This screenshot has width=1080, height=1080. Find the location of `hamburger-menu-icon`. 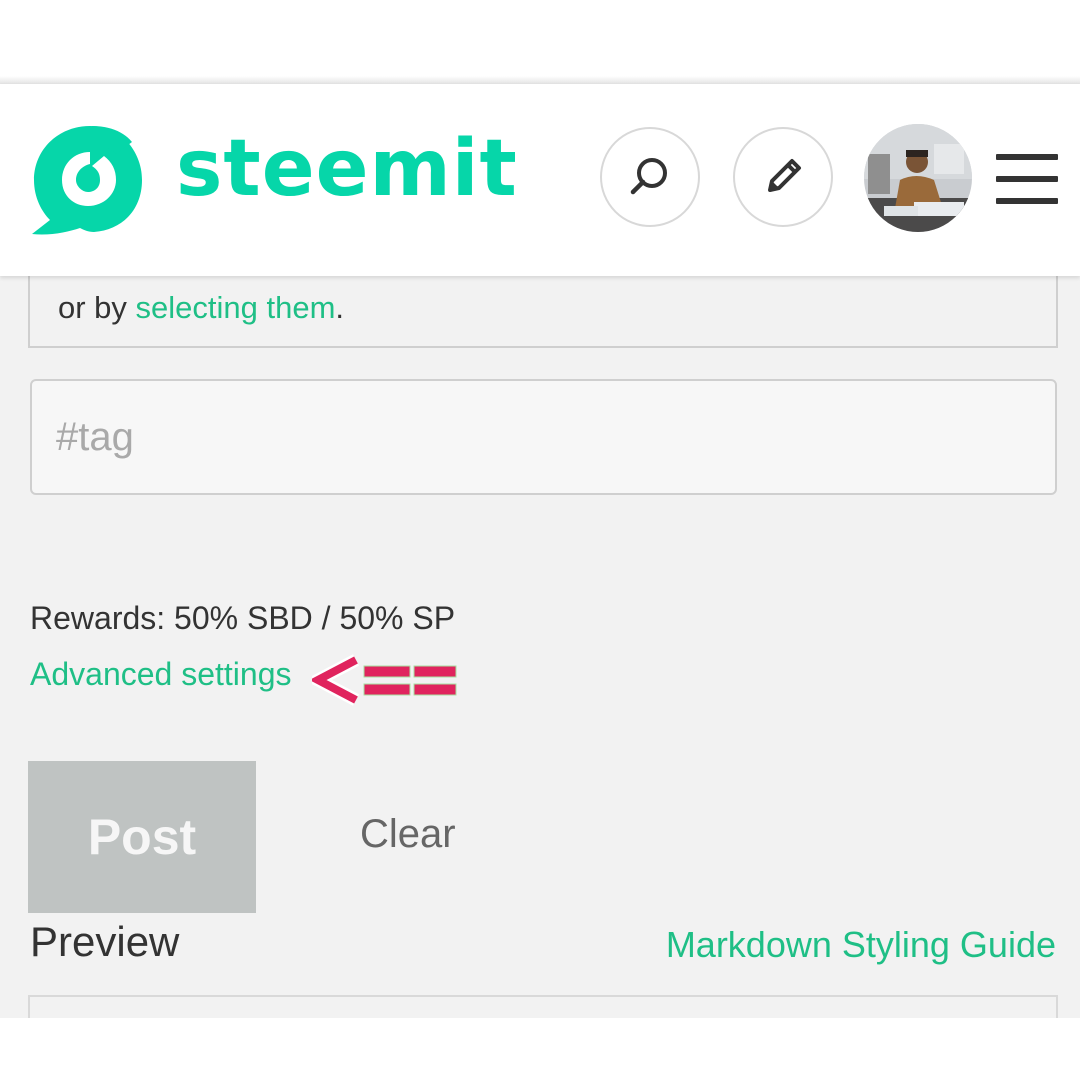

hamburger-menu-icon is located at coordinates (1027, 179).